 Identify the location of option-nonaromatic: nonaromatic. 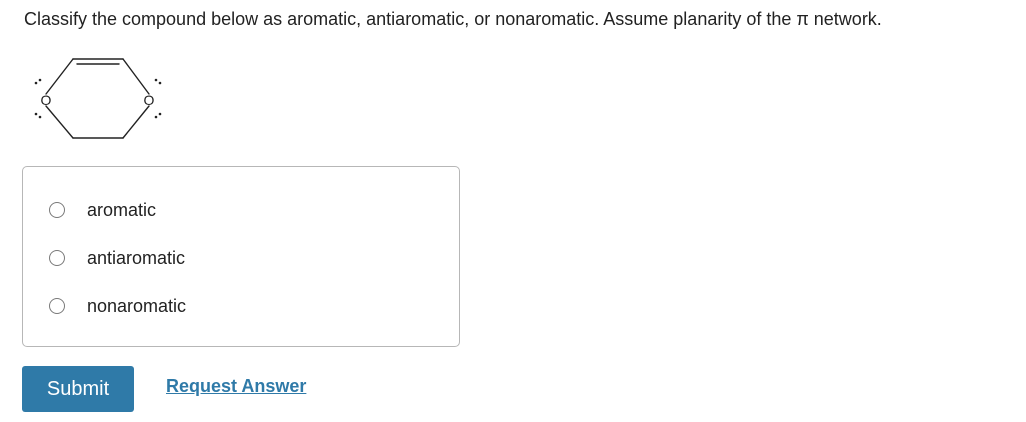
(117, 306).